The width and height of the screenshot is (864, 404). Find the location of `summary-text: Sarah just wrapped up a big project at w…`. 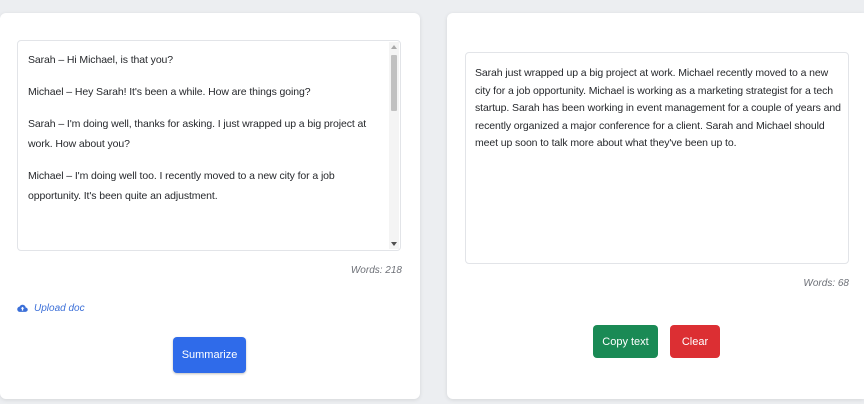

summary-text: Sarah just wrapped up a big project at w… is located at coordinates (658, 108).